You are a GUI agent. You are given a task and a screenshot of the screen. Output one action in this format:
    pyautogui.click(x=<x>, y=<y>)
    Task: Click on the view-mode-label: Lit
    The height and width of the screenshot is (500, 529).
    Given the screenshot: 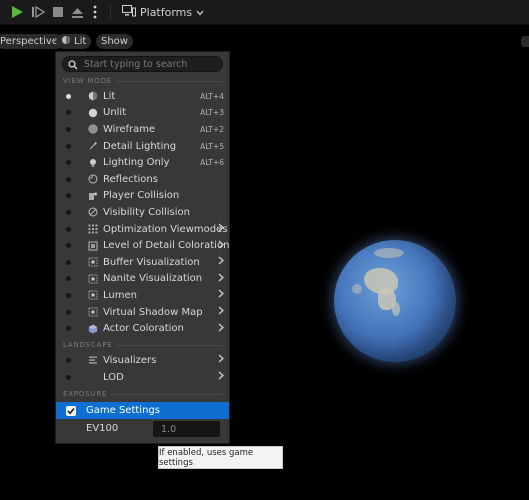 What is the action you would take?
    pyautogui.click(x=80, y=41)
    